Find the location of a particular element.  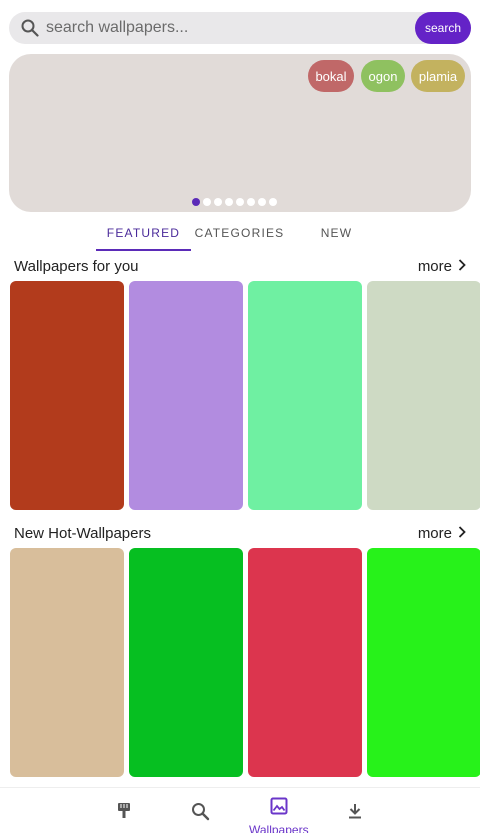

brush-icon is located at coordinates (124, 813).